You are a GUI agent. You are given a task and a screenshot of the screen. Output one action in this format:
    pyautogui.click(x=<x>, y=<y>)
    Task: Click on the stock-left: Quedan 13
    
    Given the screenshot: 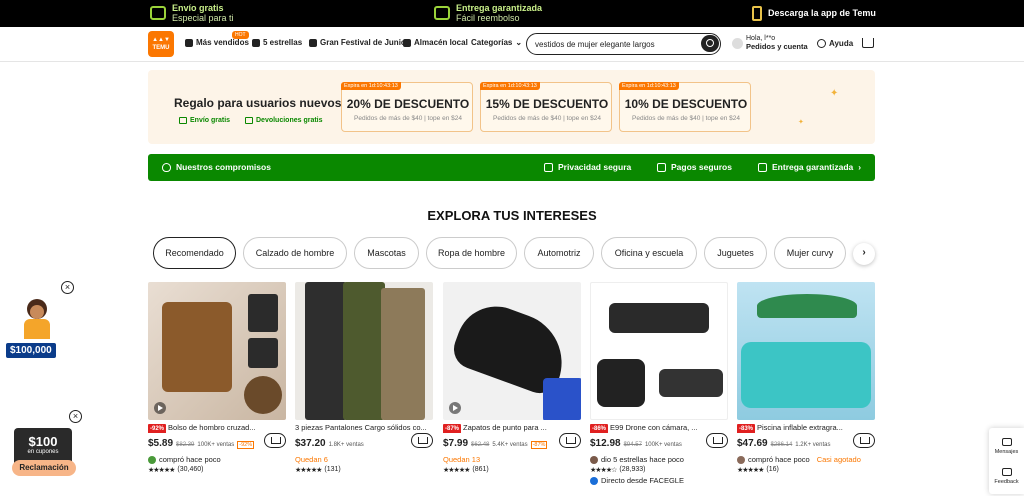 What is the action you would take?
    pyautogui.click(x=462, y=459)
    